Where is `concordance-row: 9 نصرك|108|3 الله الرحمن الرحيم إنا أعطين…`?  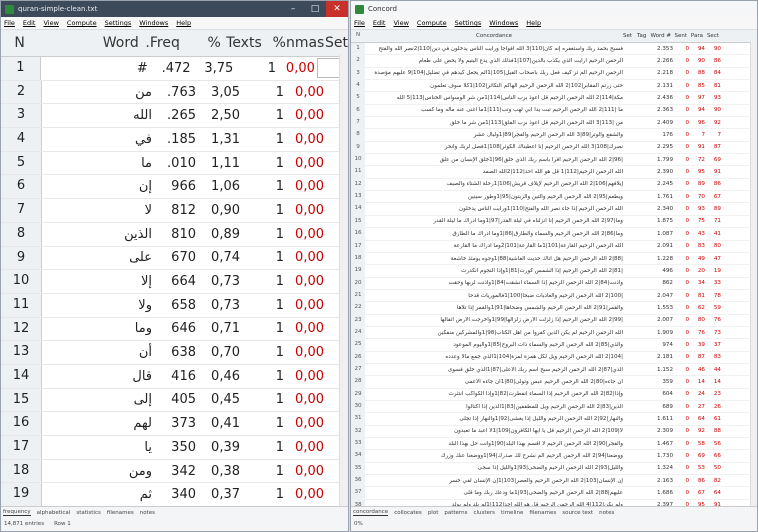
concordance-row: 9 نصرك|108|3 الله الرحمن الرحيم إنا أعطين… is located at coordinates (554, 148).